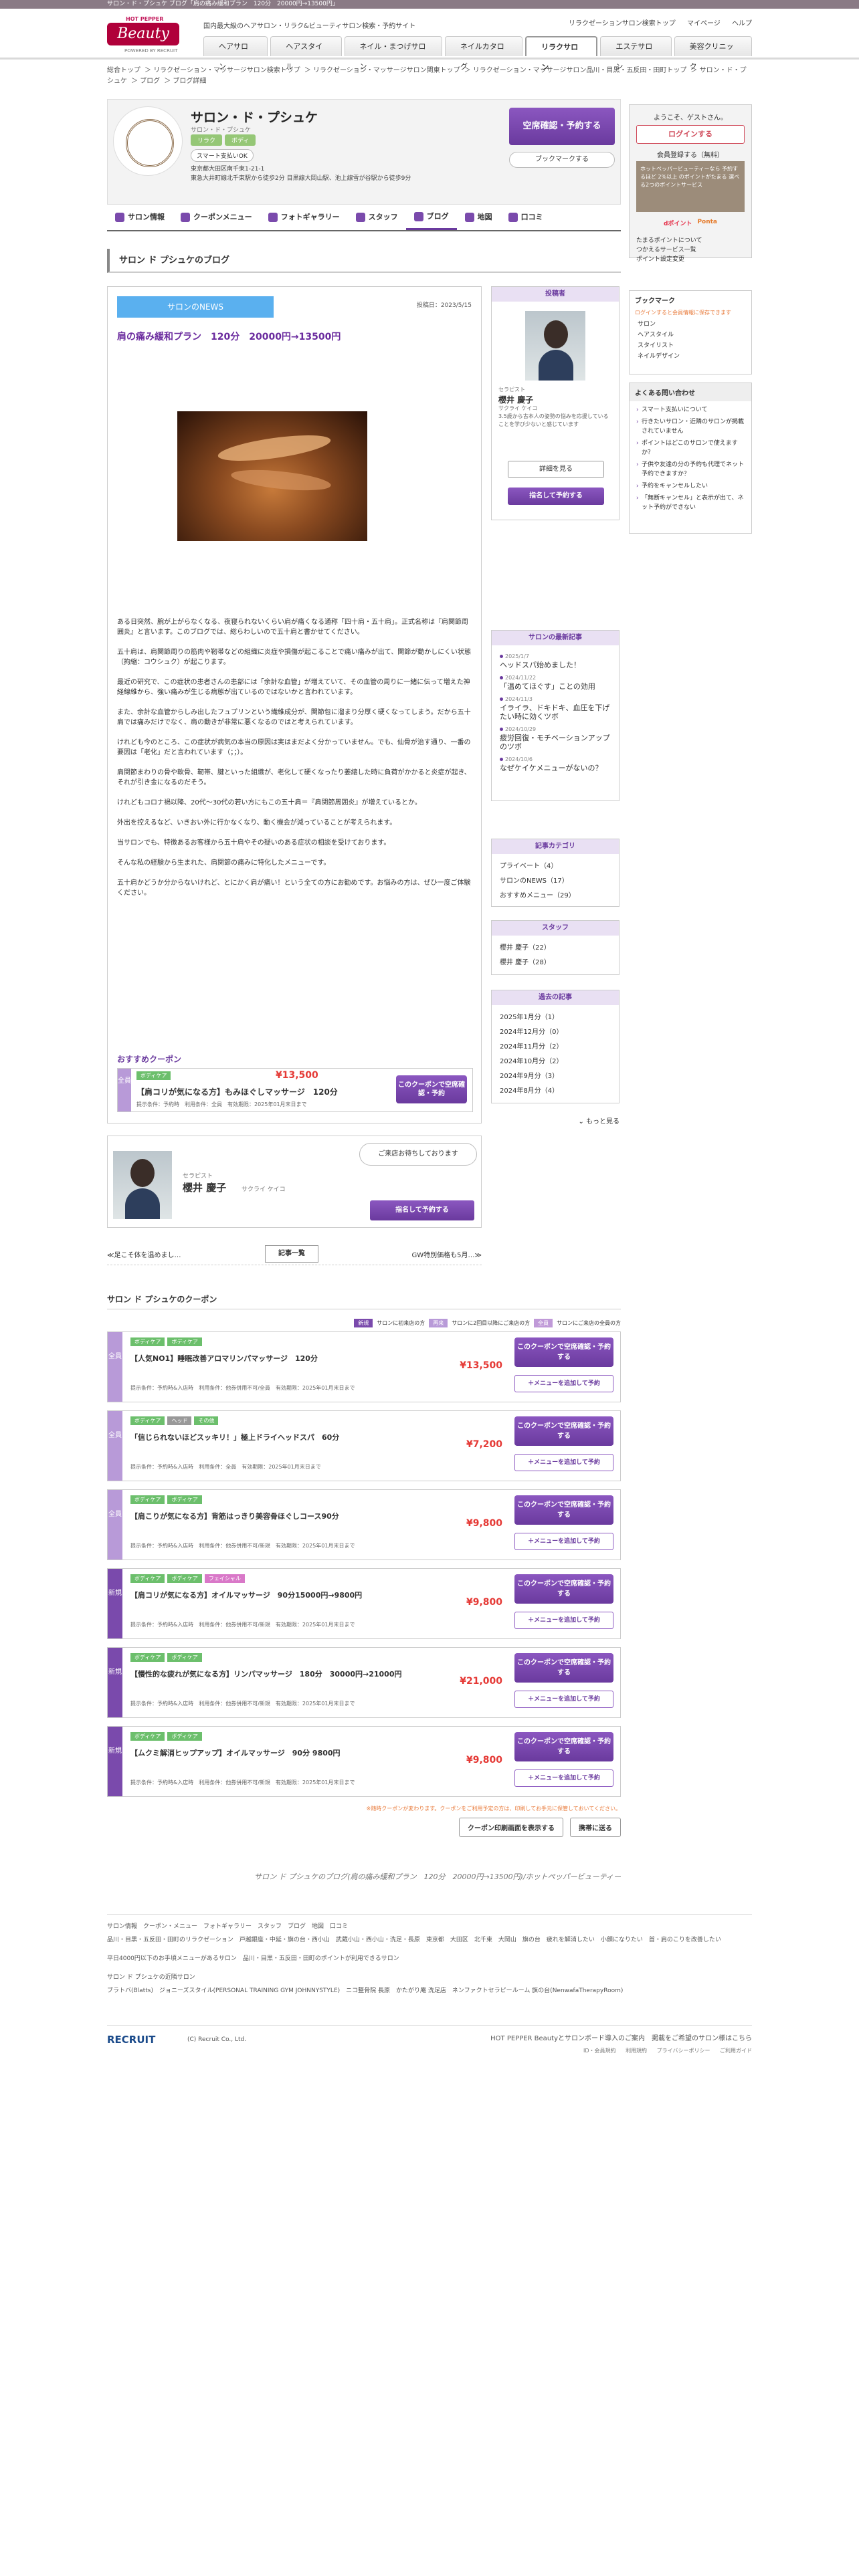 This screenshot has width=859, height=2576. I want to click on bookmark-button: ブックマークする, so click(562, 160).